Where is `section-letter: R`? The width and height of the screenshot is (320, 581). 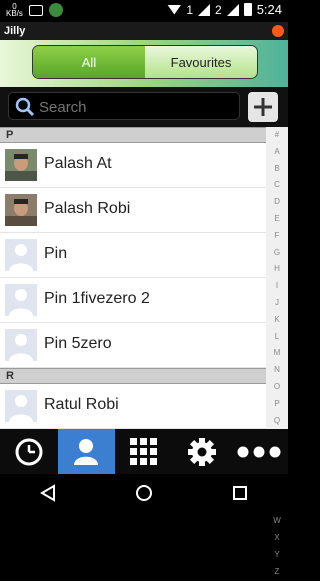 section-letter: R is located at coordinates (10, 376).